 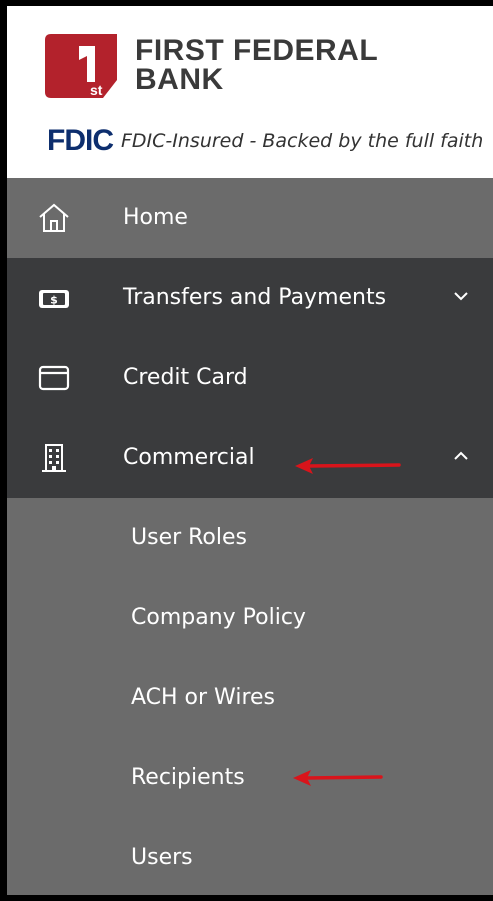 I want to click on credit-card-icon, so click(x=54, y=378).